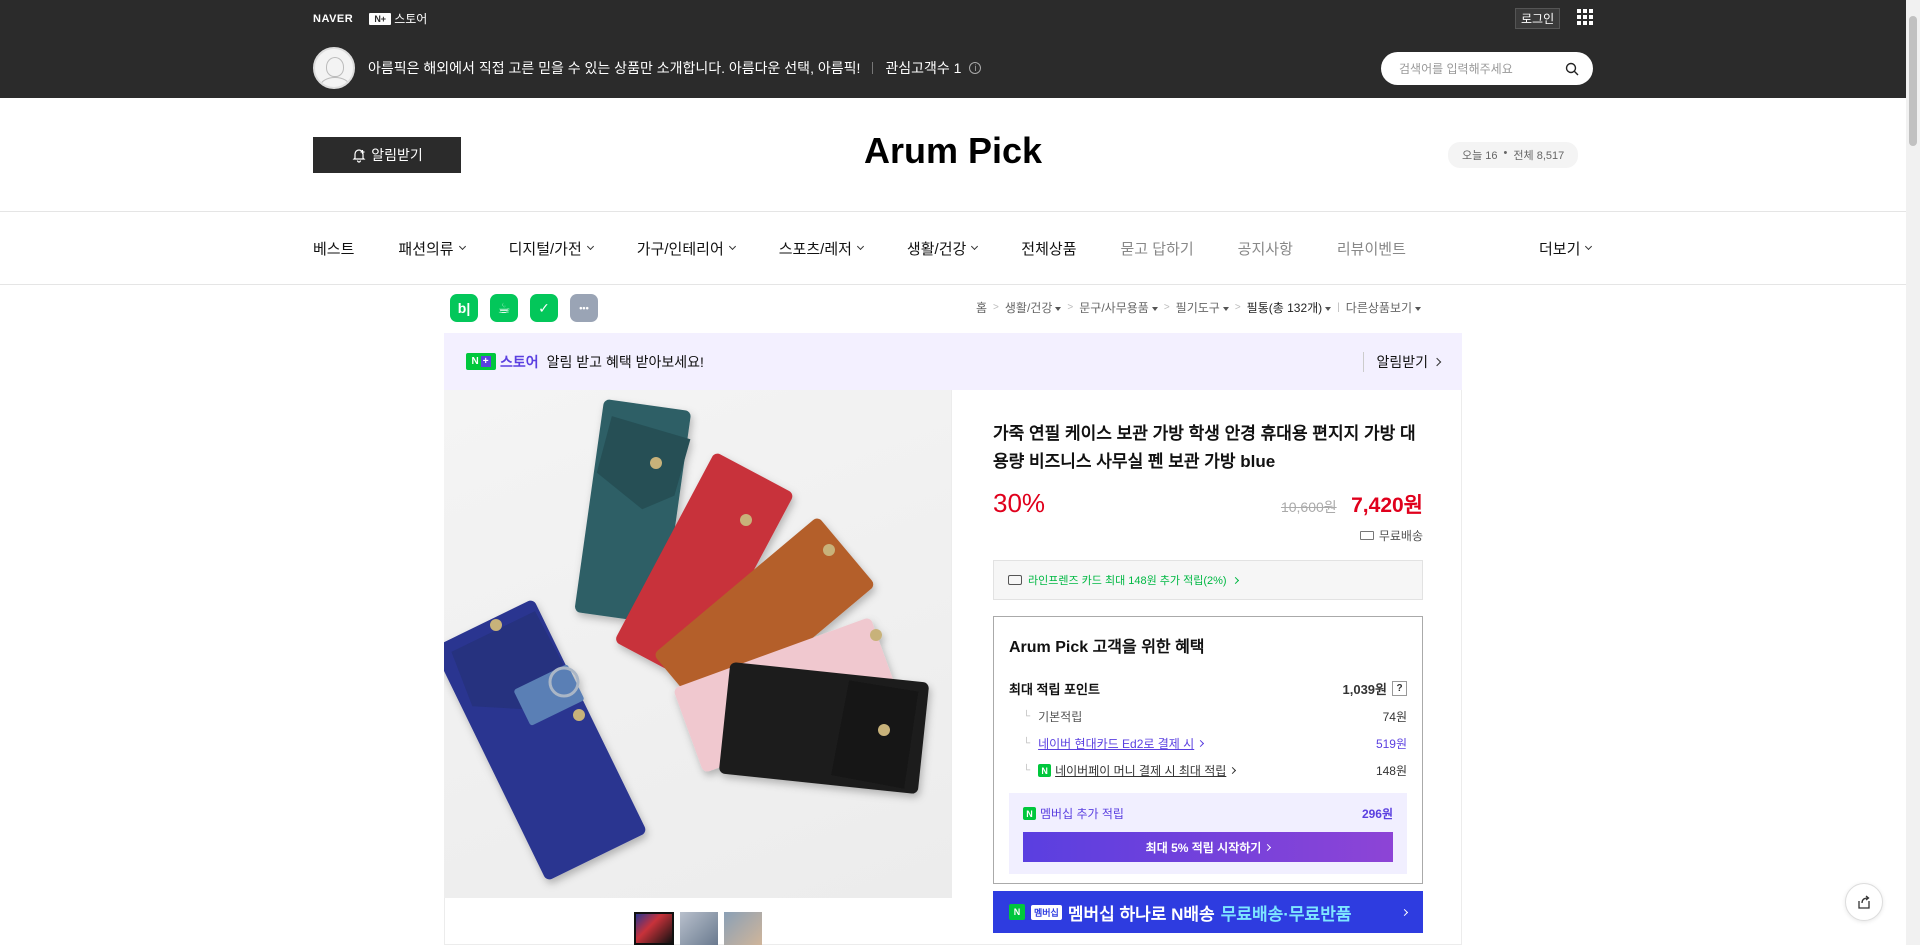 Image resolution: width=1920 pixels, height=945 pixels. What do you see at coordinates (1140, 770) in the screenshot?
I see `pay-points-link: 네이버페이 머니 결제 시 최대 적립` at bounding box center [1140, 770].